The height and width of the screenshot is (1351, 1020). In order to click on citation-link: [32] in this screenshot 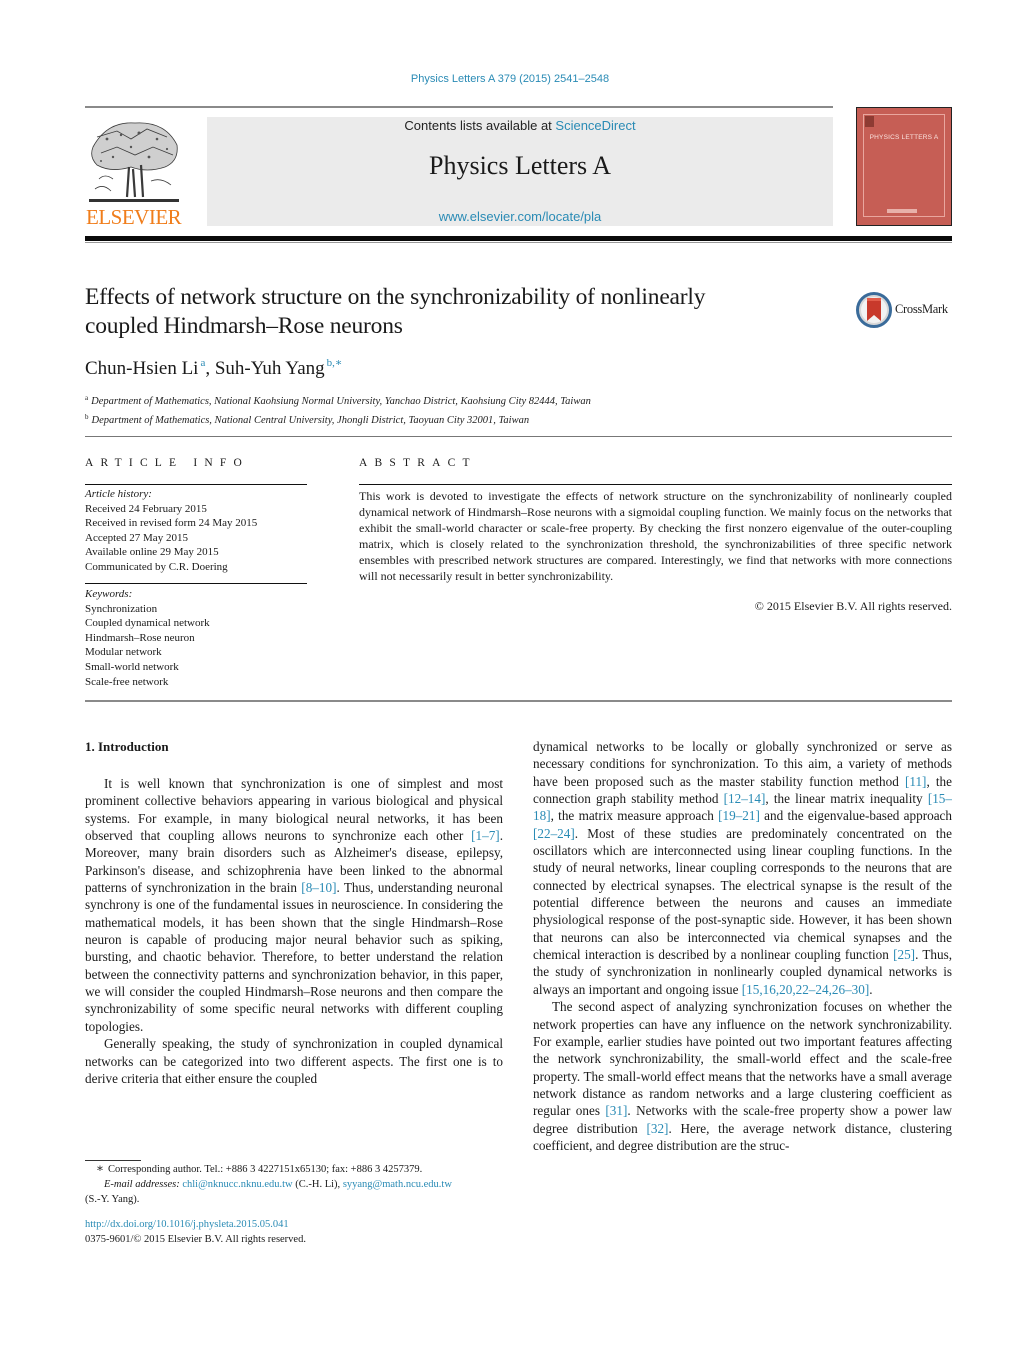, I will do `click(657, 1128)`.